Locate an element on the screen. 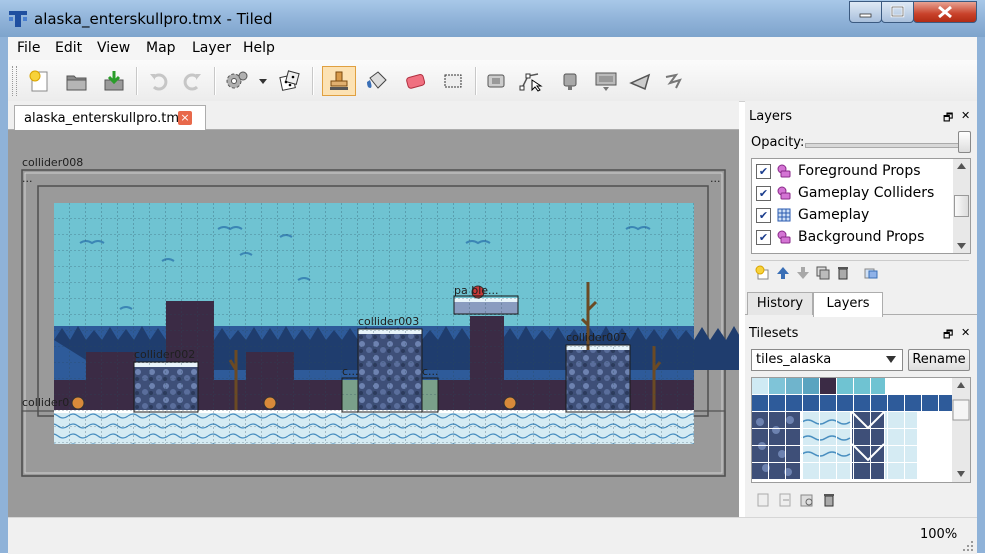  insert-image-icon is located at coordinates (606, 81).